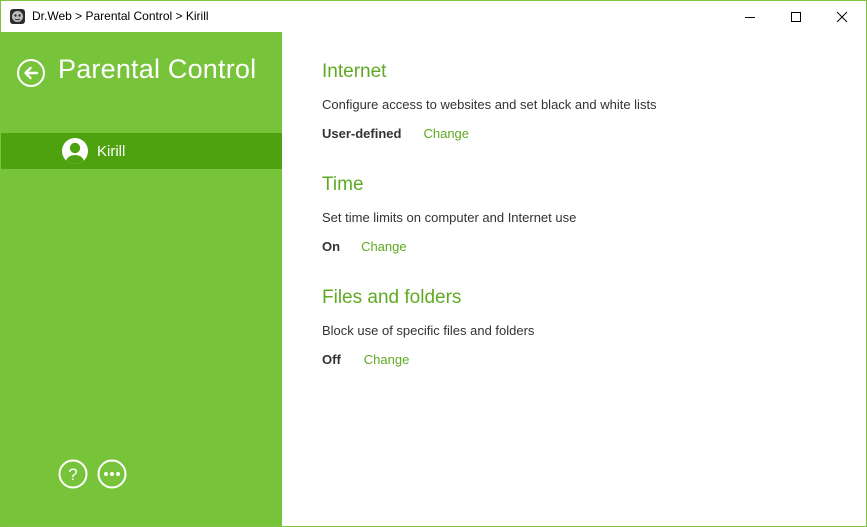  I want to click on status-value: Off, so click(331, 359).